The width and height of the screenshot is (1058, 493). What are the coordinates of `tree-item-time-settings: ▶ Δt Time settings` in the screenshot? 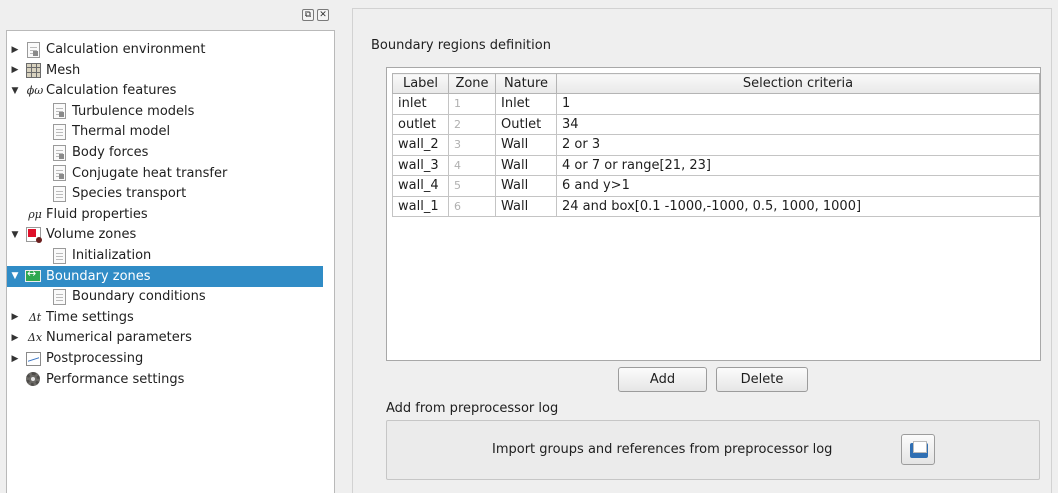 It's located at (165, 317).